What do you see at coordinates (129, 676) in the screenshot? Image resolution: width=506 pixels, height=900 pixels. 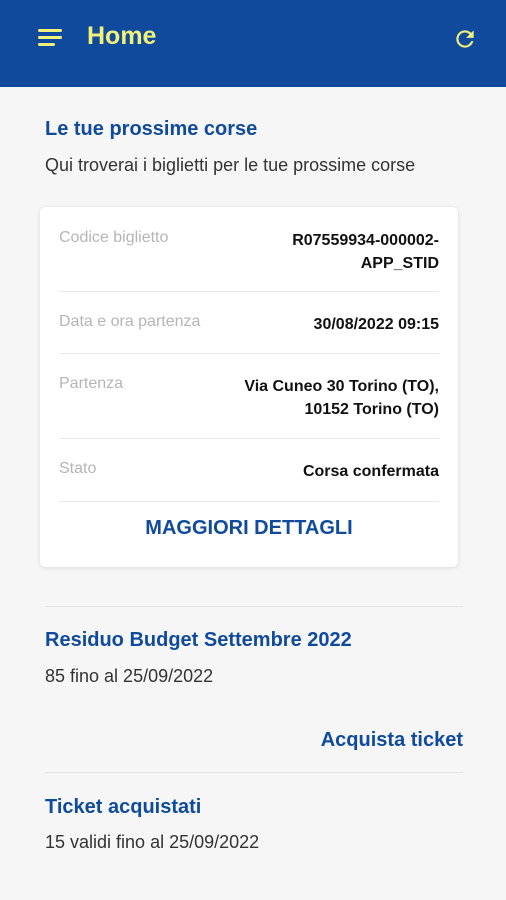 I see `budget-subtitle: 85 fino al 25/09/2022` at bounding box center [129, 676].